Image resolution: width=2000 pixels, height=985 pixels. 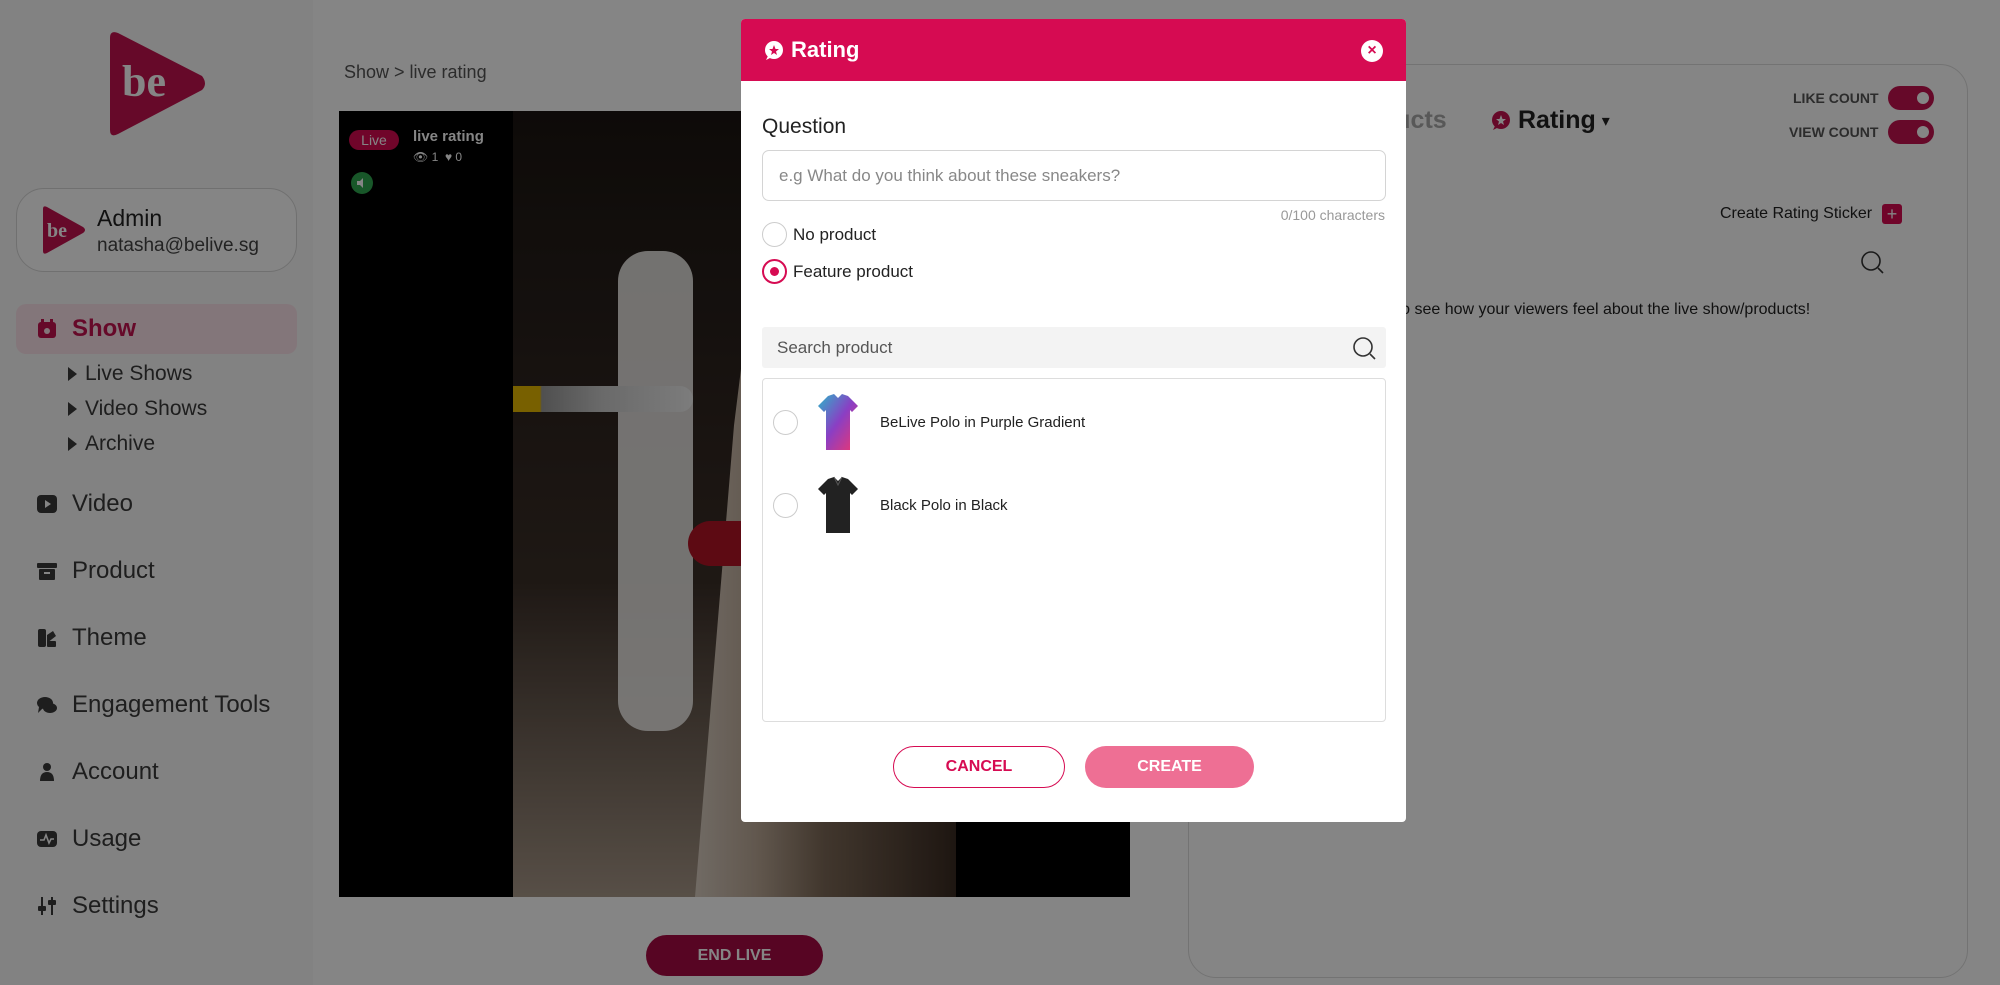 I want to click on black-polo-thumbnail, so click(x=838, y=504).